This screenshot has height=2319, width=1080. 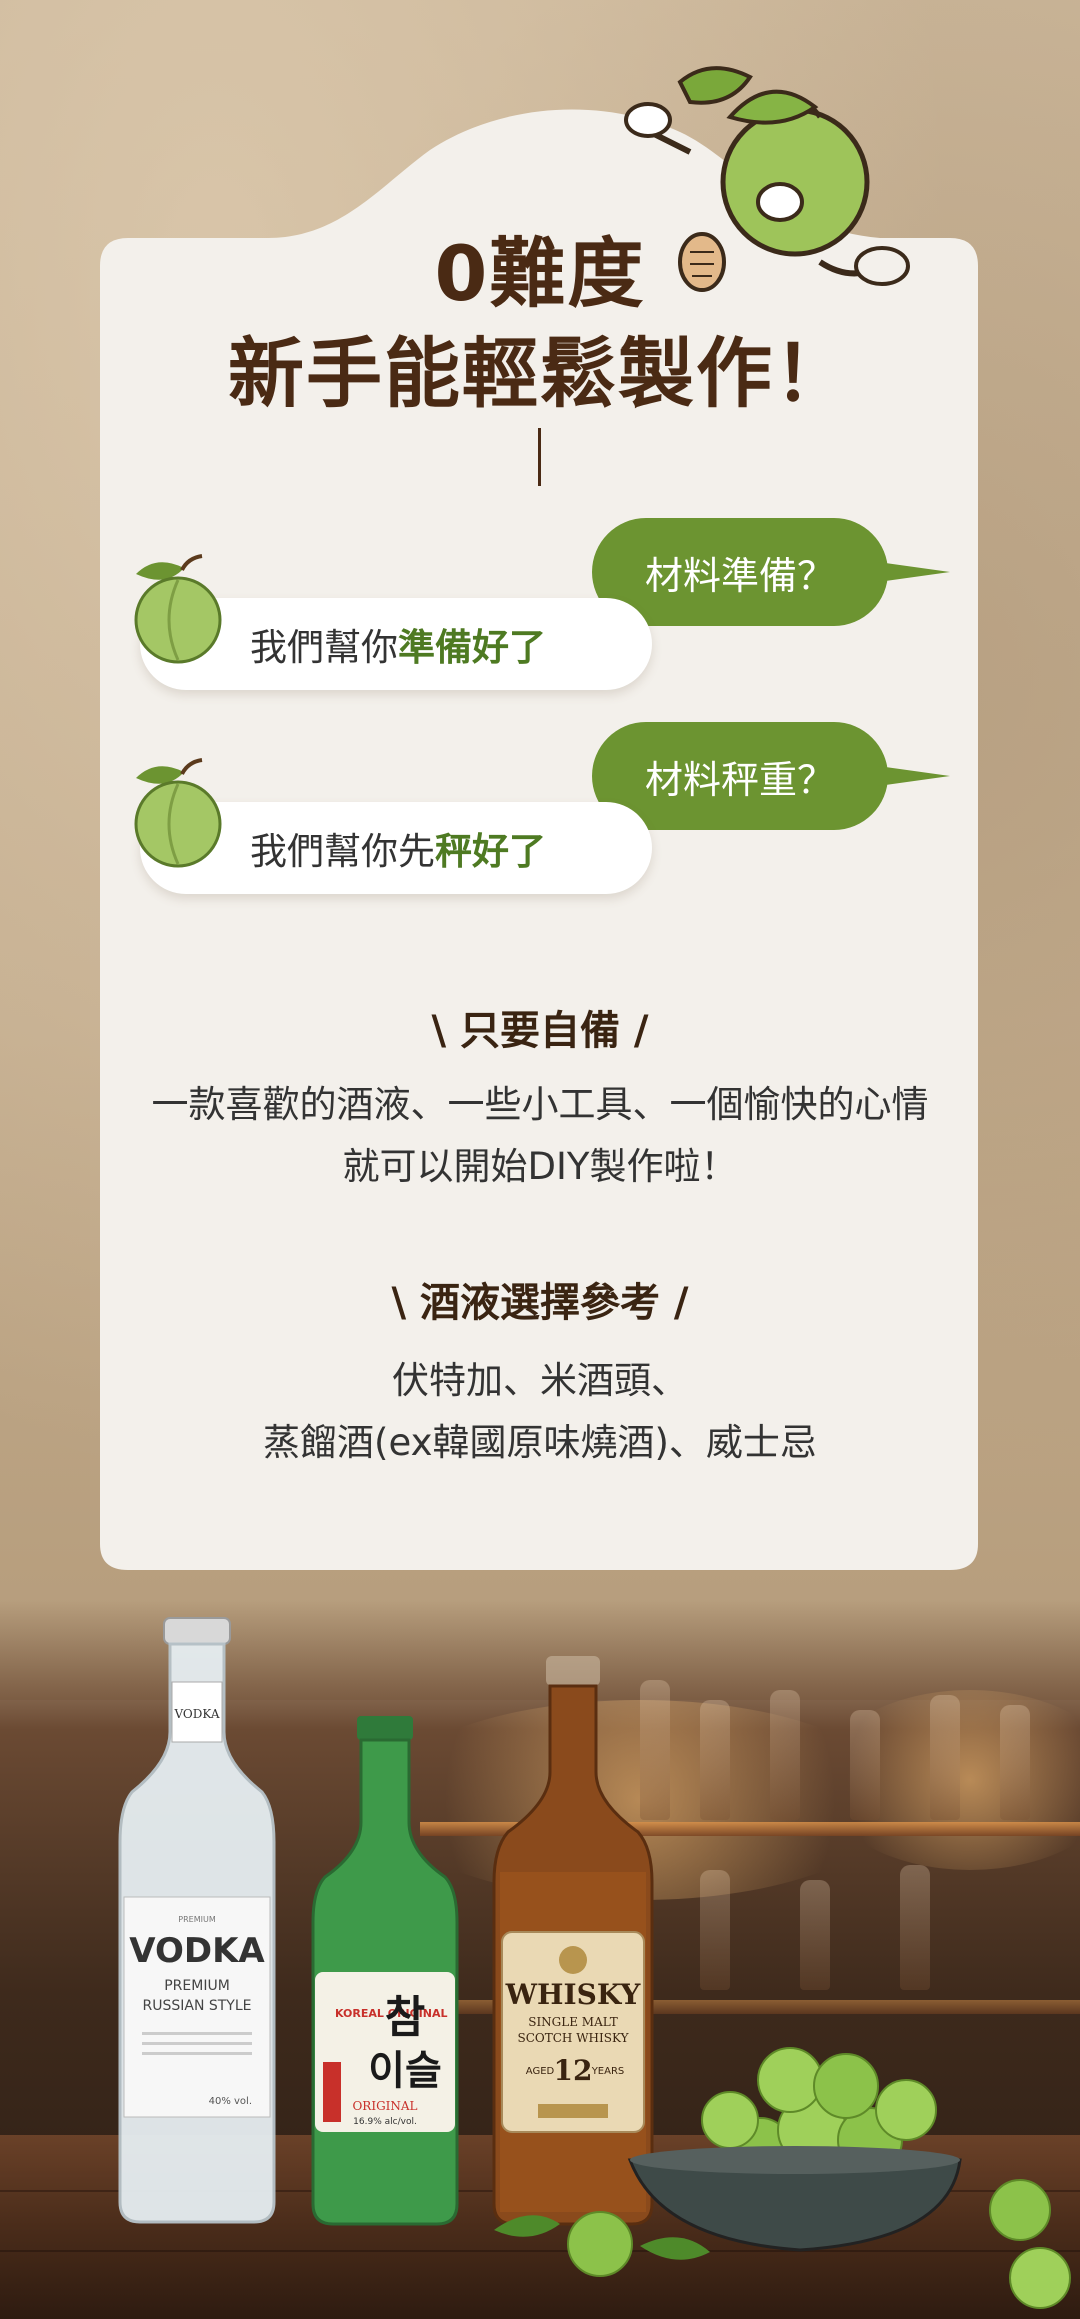 What do you see at coordinates (602, 2244) in the screenshot?
I see `loose-plums` at bounding box center [602, 2244].